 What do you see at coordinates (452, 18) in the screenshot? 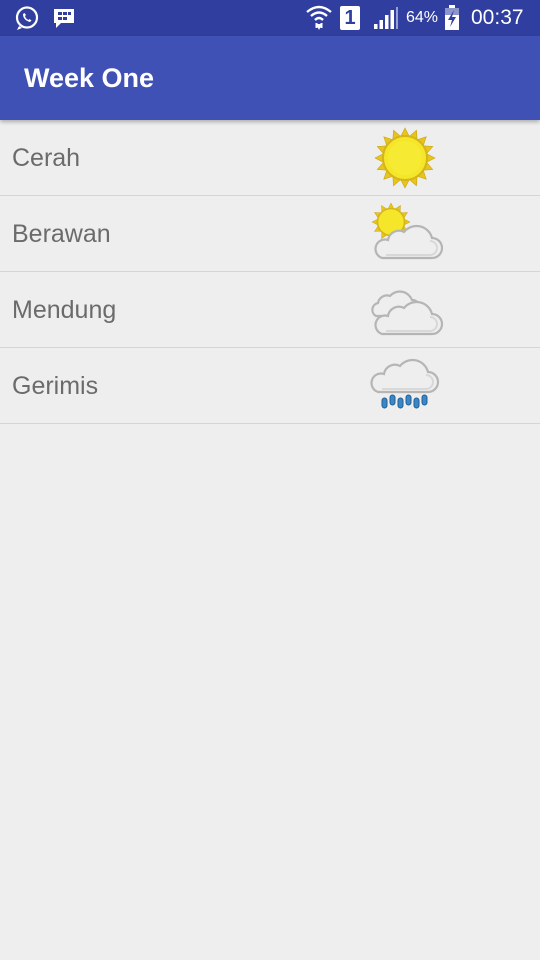
I see `battery-charging-icon` at bounding box center [452, 18].